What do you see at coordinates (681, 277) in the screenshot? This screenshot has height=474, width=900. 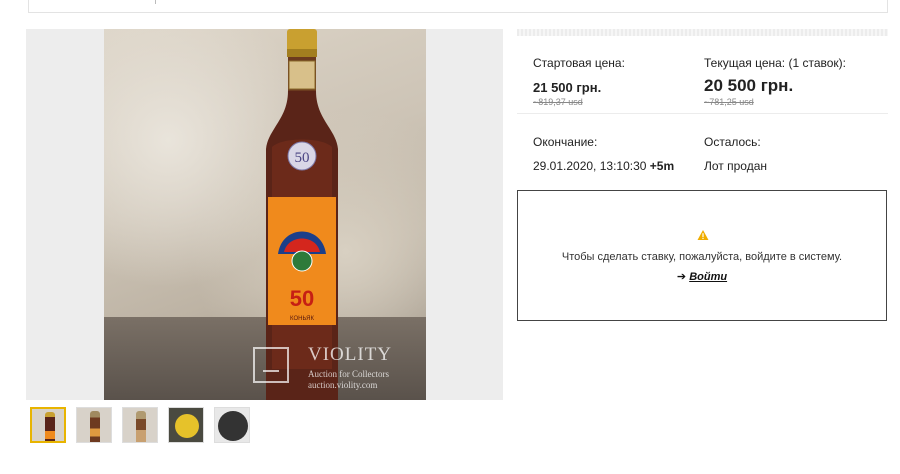 I see `arrow-right-icon: ➔` at bounding box center [681, 277].